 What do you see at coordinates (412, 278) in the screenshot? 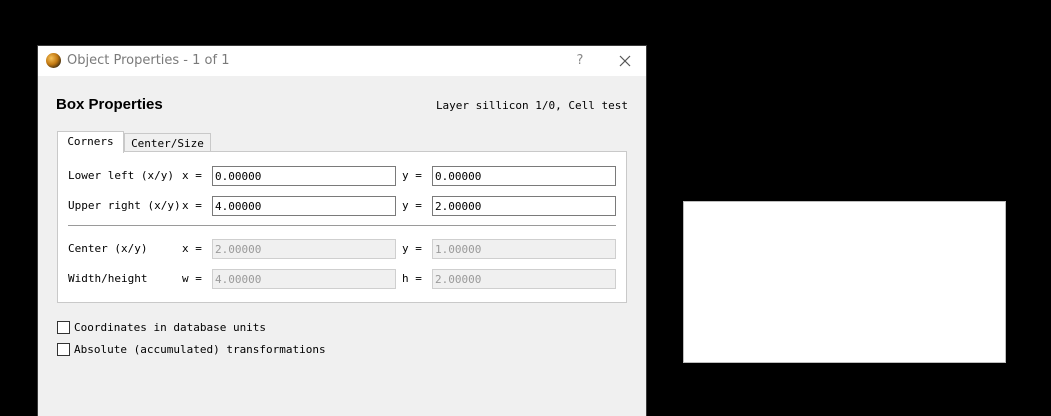
I see `height-label: h =` at bounding box center [412, 278].